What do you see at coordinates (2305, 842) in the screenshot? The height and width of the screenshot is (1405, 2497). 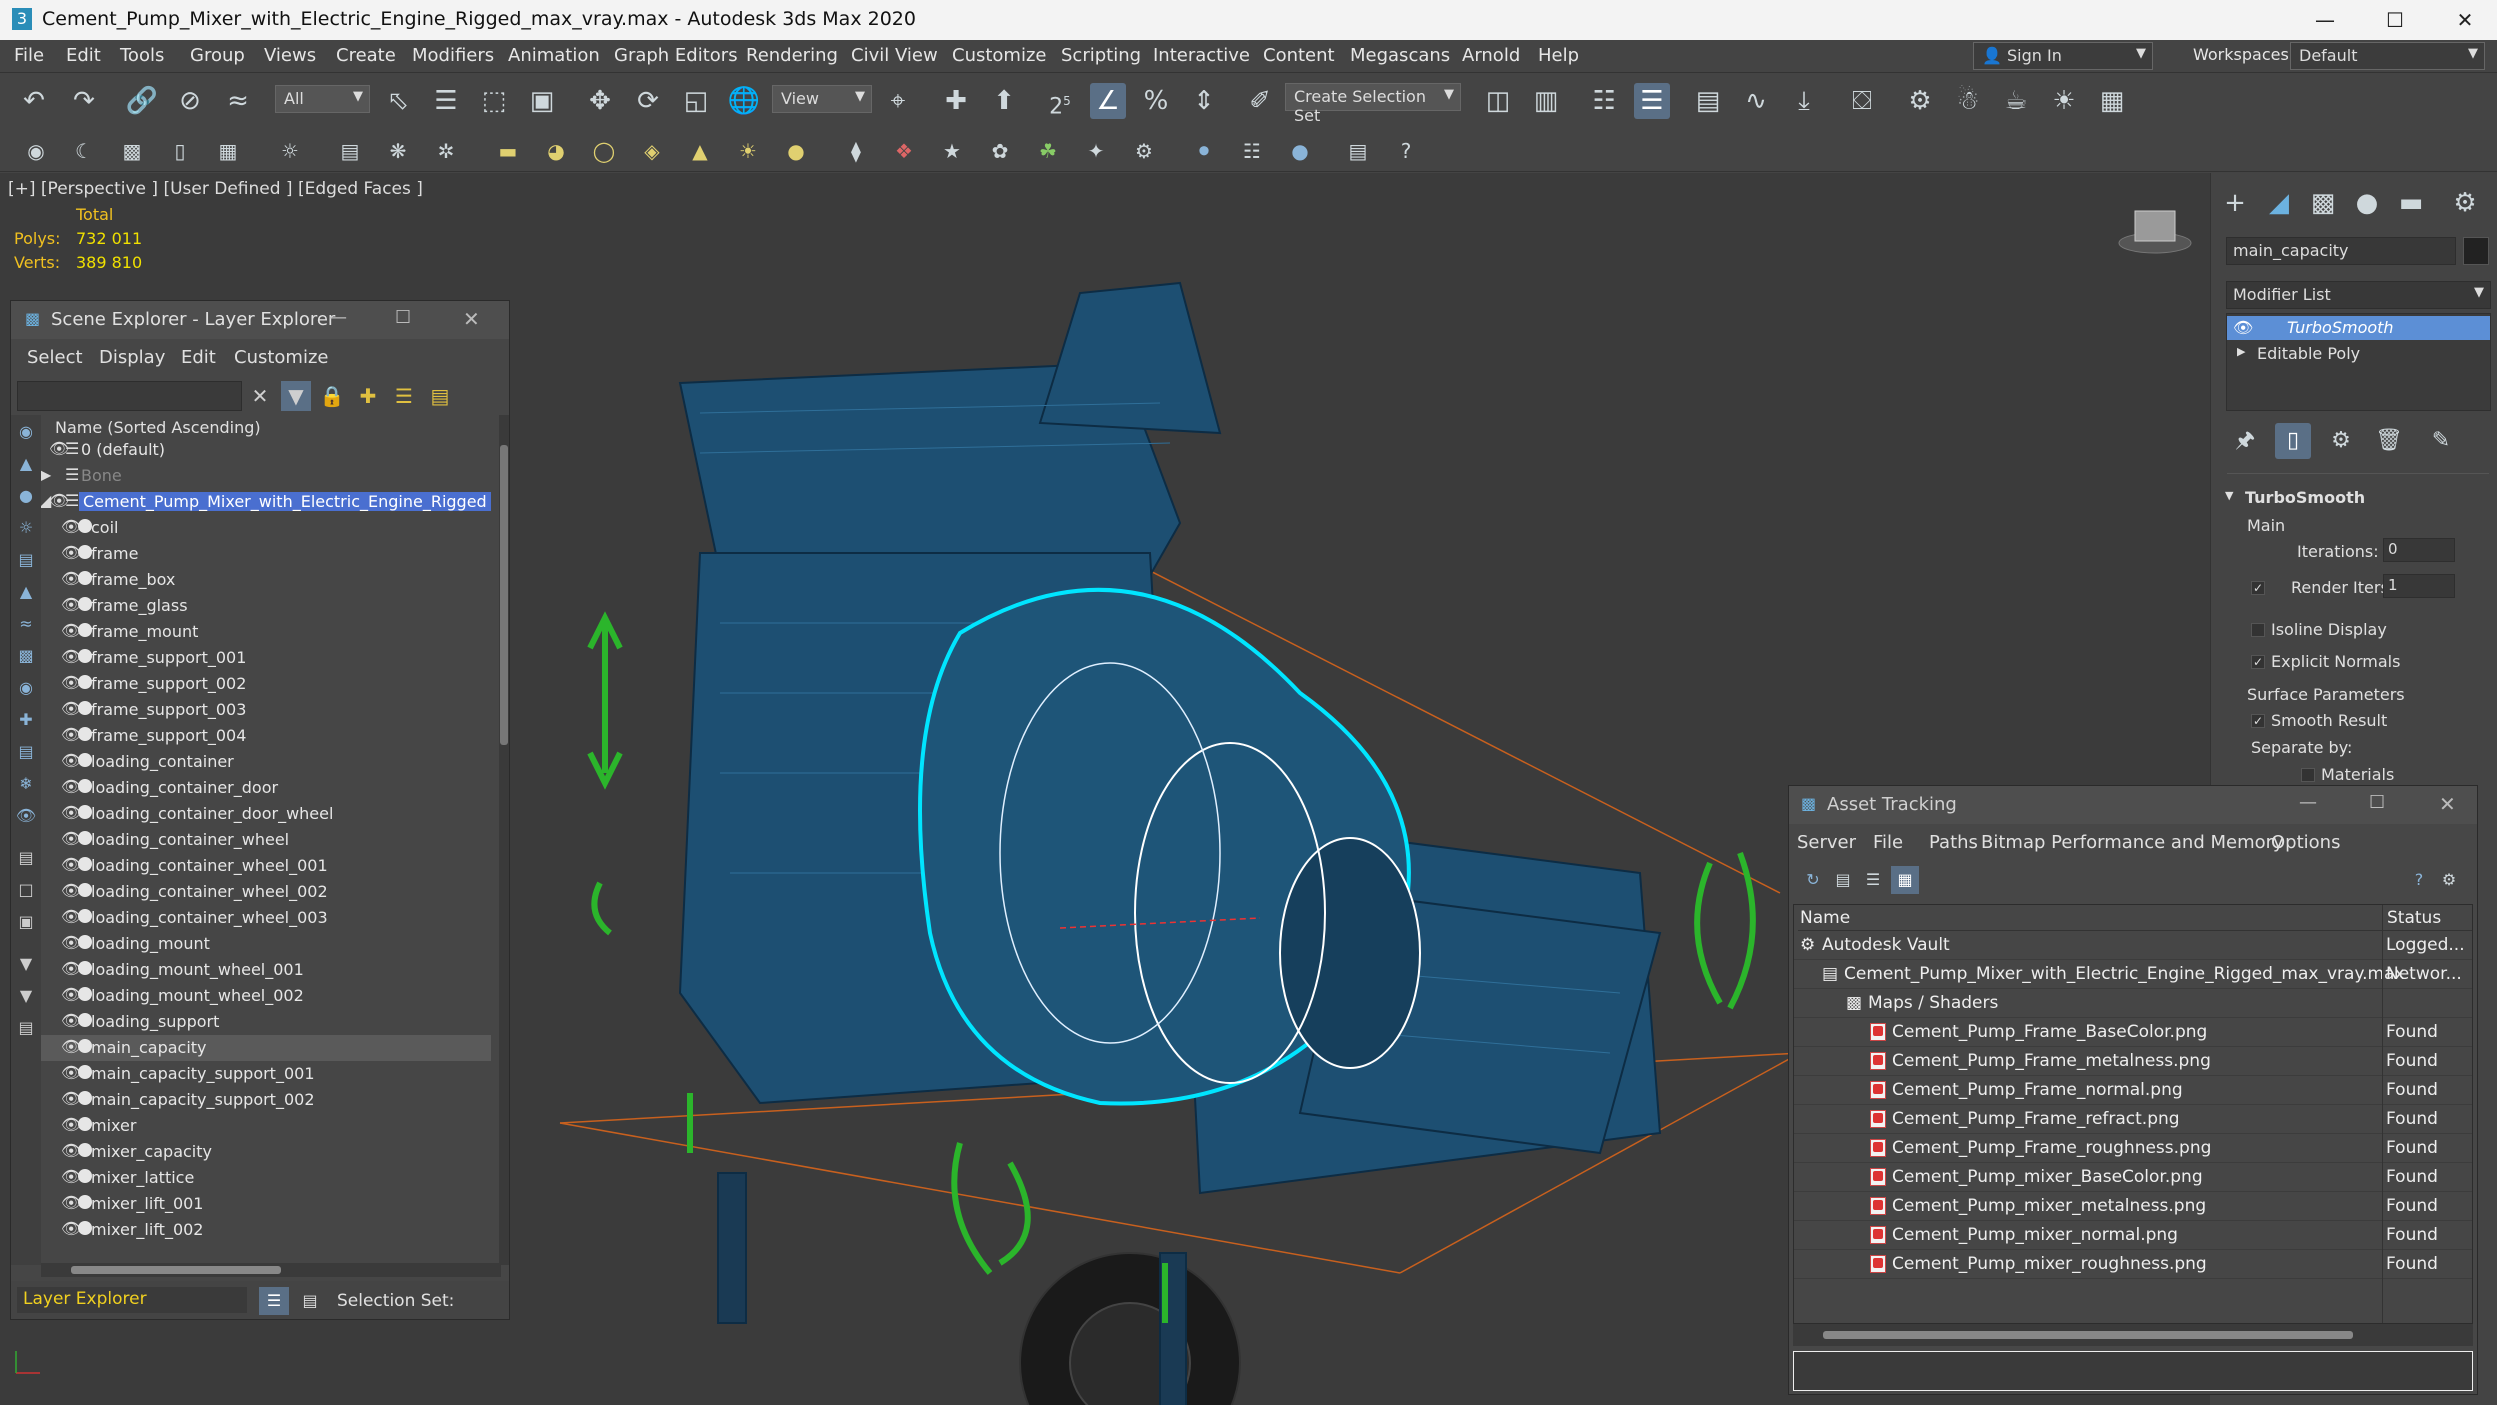 I see `at-menu-options: Options` at bounding box center [2305, 842].